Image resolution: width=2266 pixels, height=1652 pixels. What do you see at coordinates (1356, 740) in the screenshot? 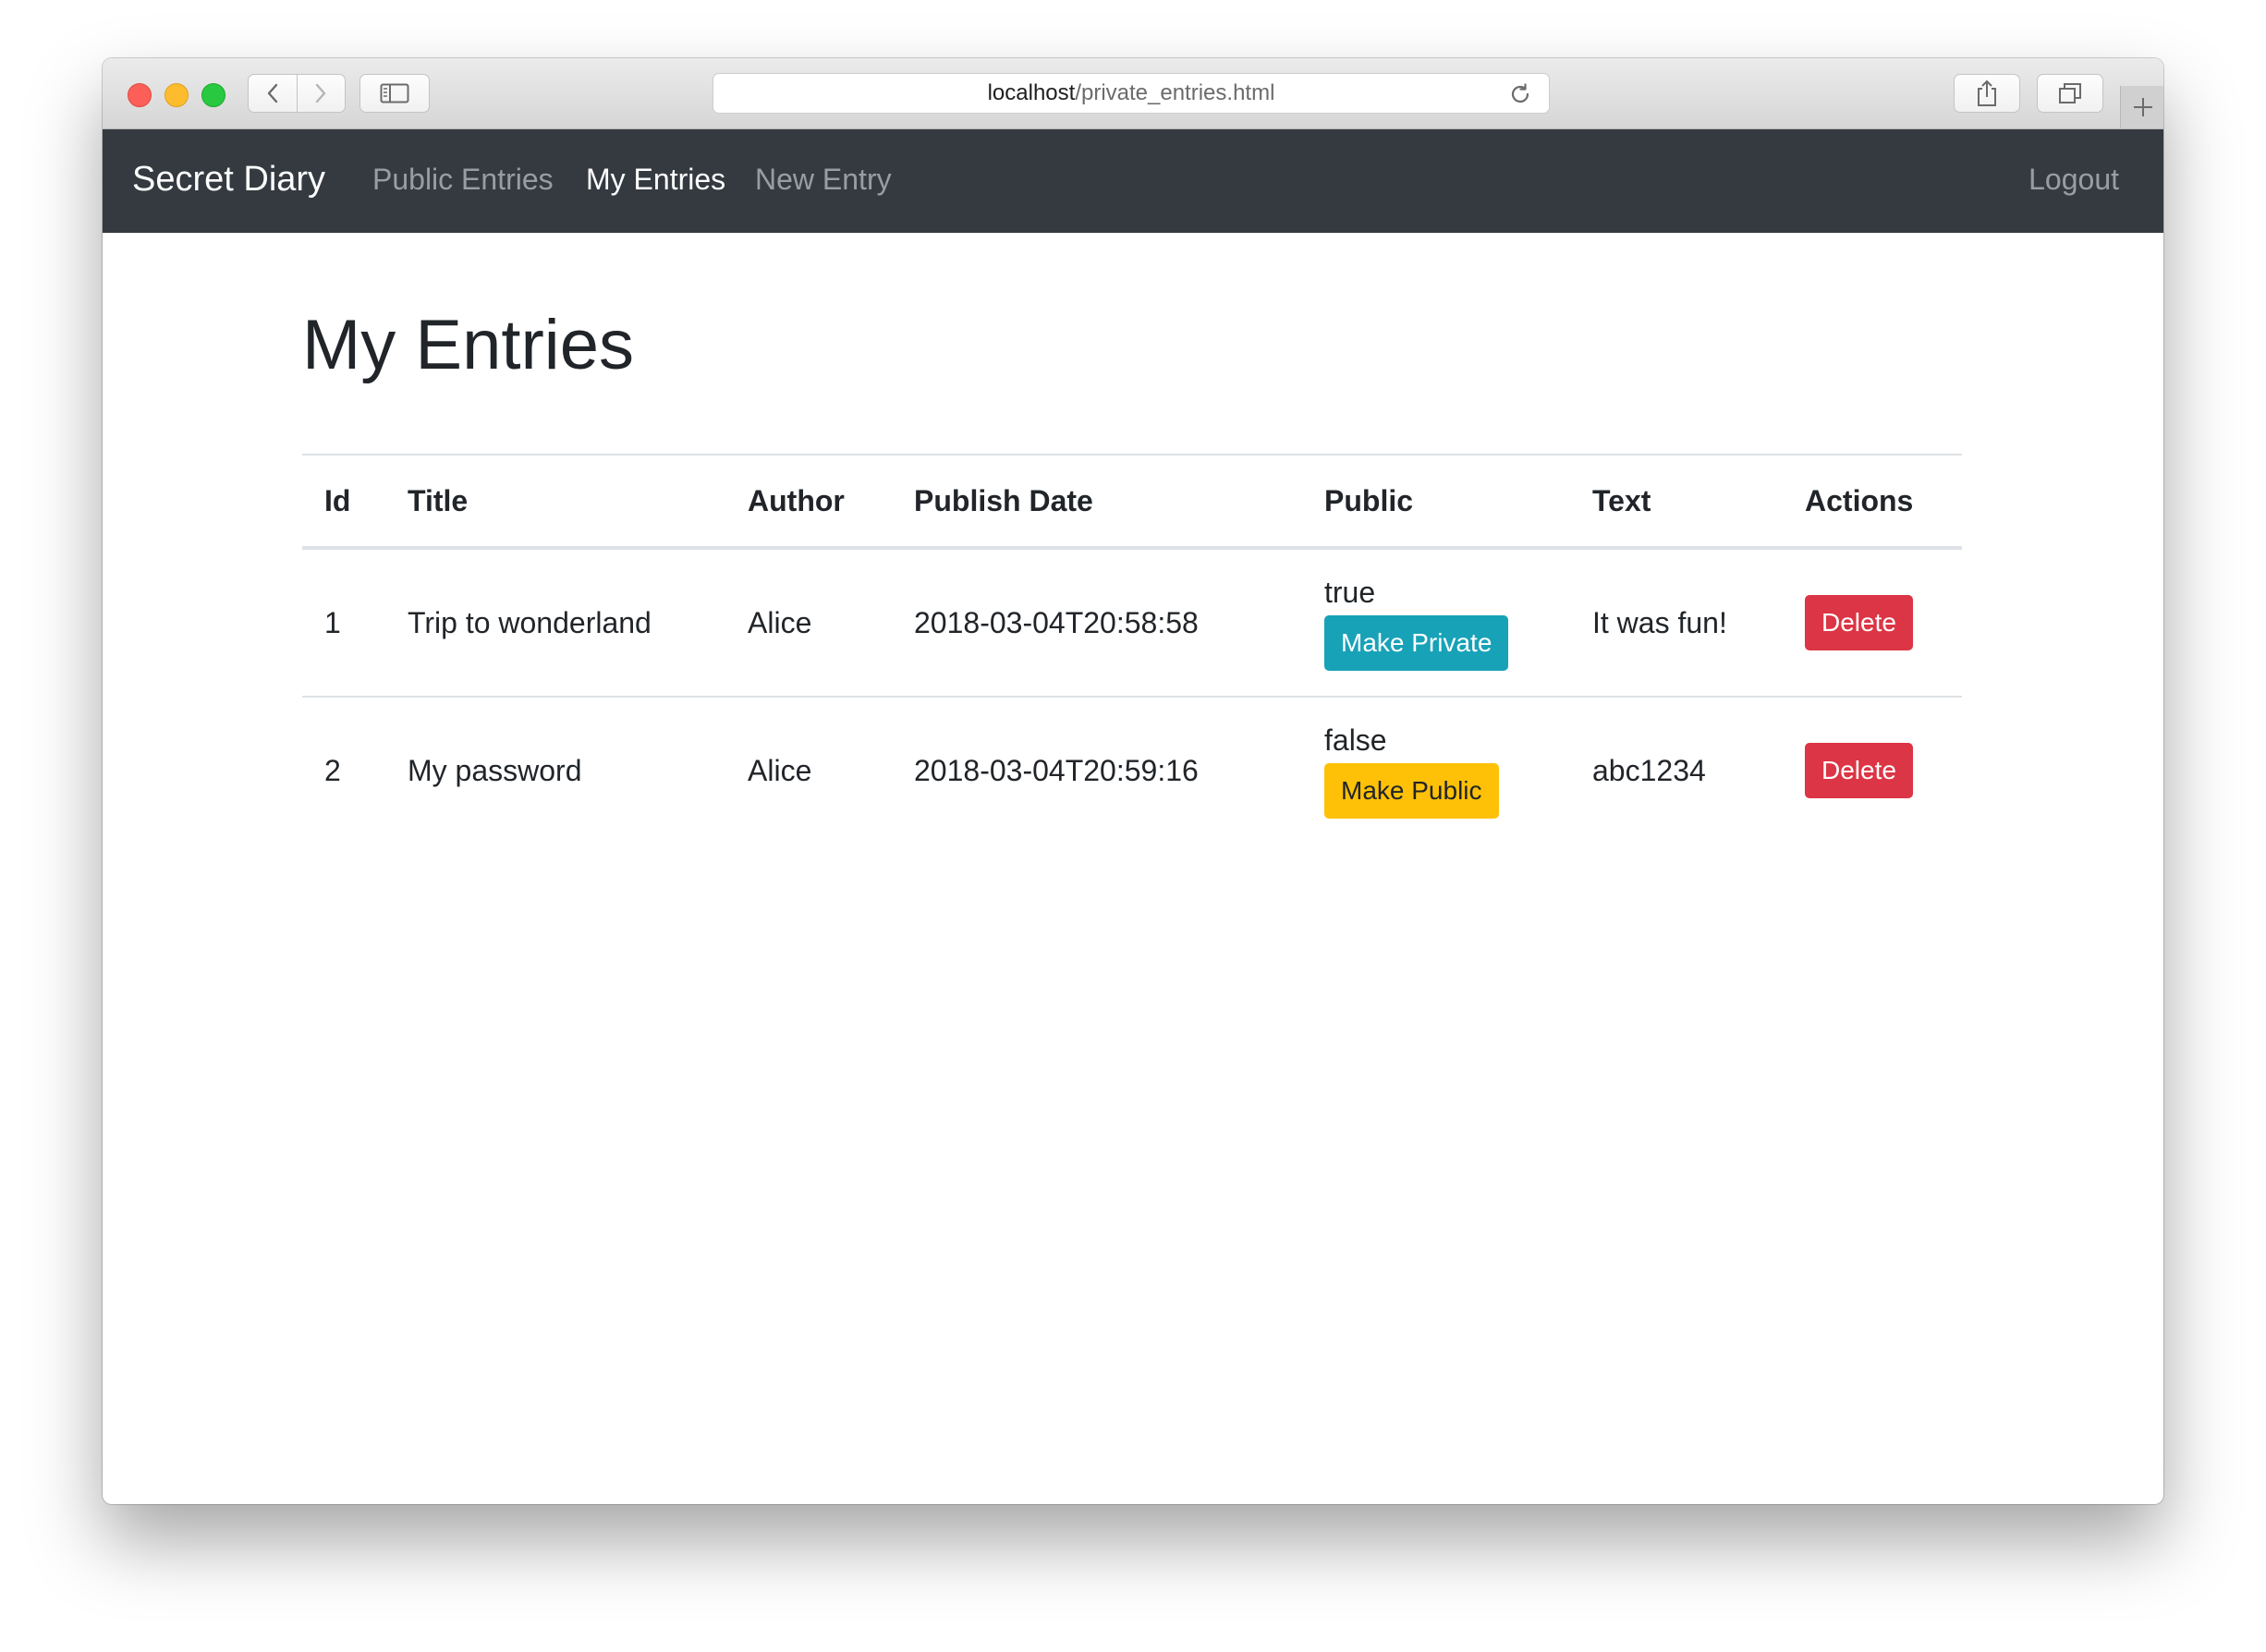
I see `public-flag: false` at bounding box center [1356, 740].